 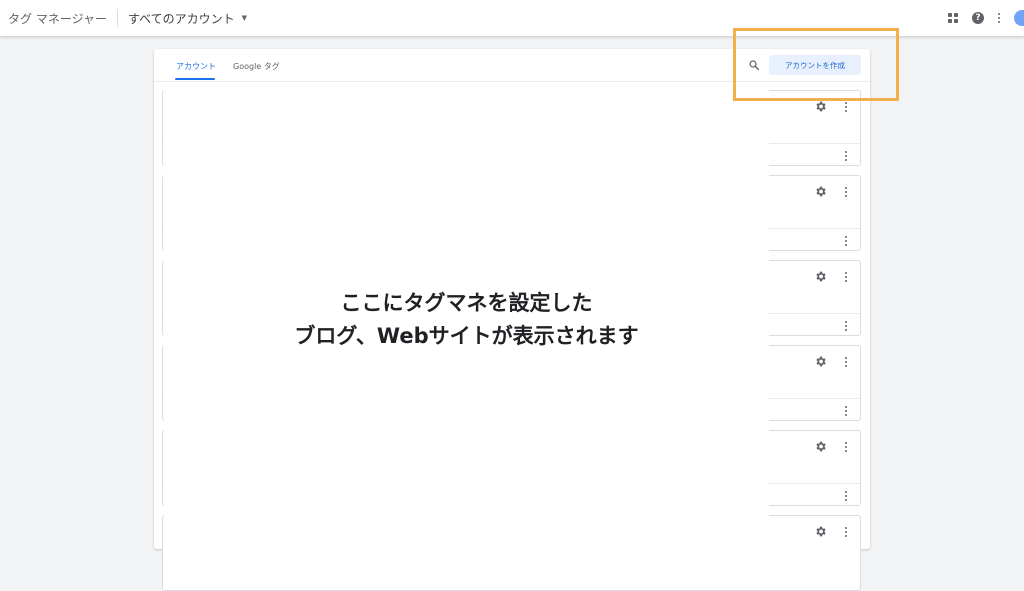 I want to click on account-selector-label: すべてのアカウント, so click(x=181, y=18).